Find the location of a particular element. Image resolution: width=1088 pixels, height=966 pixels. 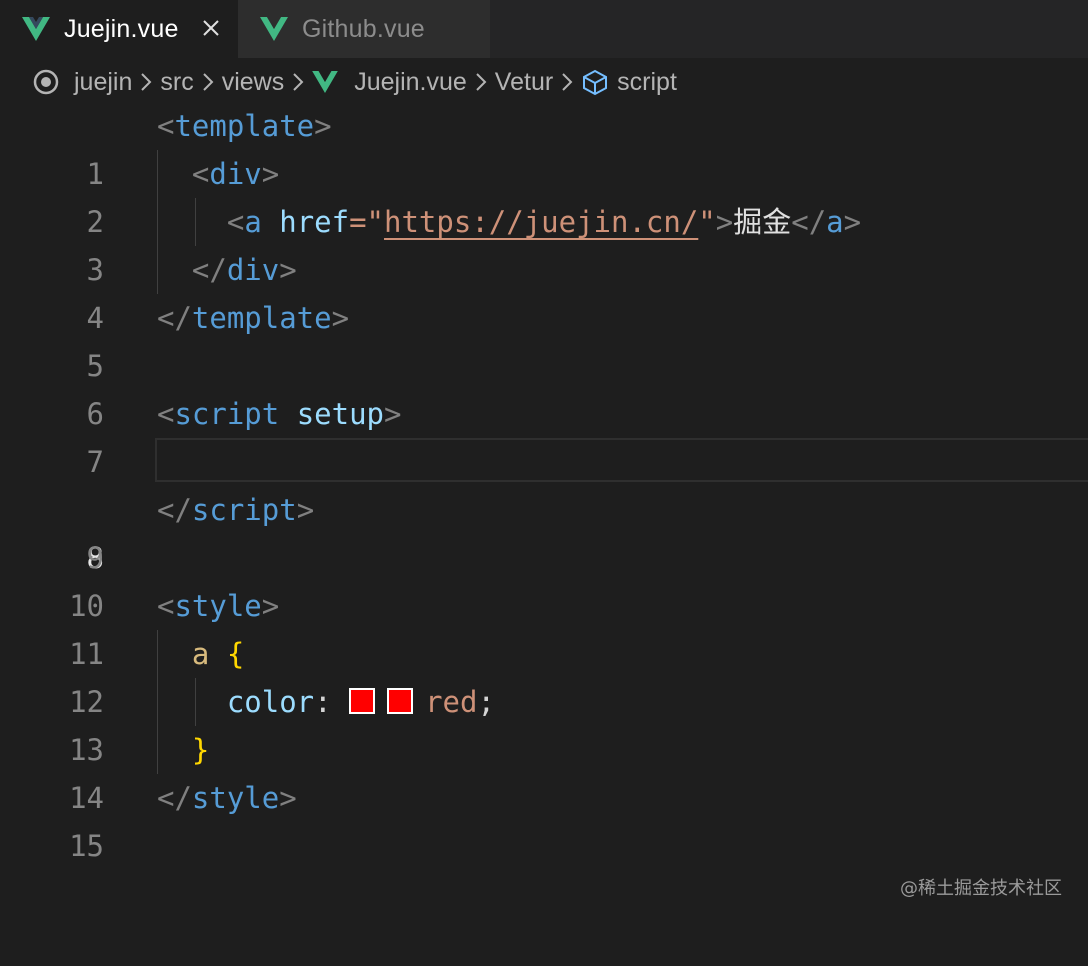

code-line: 9 </script> is located at coordinates (544, 530).